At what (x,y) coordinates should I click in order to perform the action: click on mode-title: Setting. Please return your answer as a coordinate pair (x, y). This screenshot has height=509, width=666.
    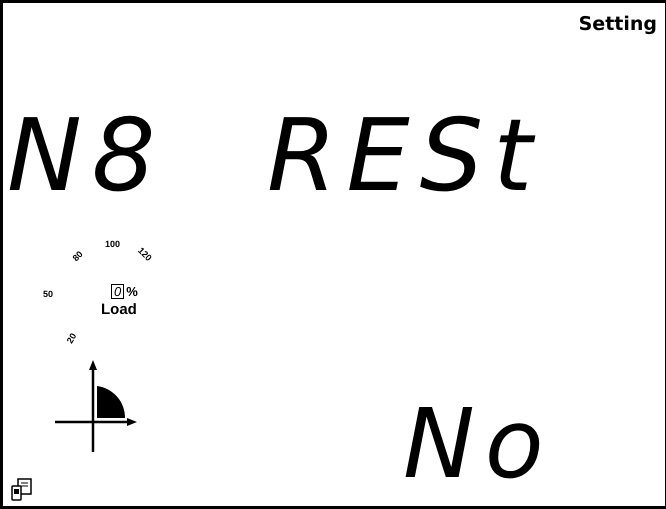
    Looking at the image, I should click on (617, 26).